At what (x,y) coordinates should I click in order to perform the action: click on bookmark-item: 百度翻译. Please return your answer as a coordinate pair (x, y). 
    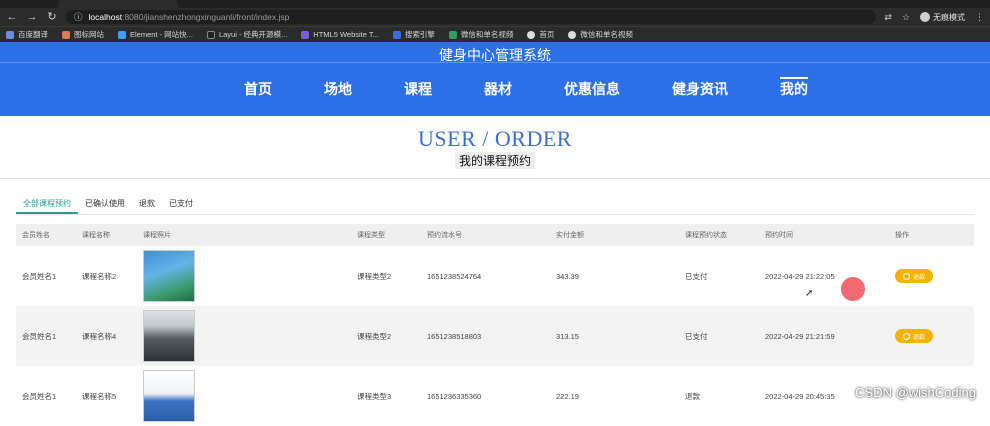
    Looking at the image, I should click on (27, 34).